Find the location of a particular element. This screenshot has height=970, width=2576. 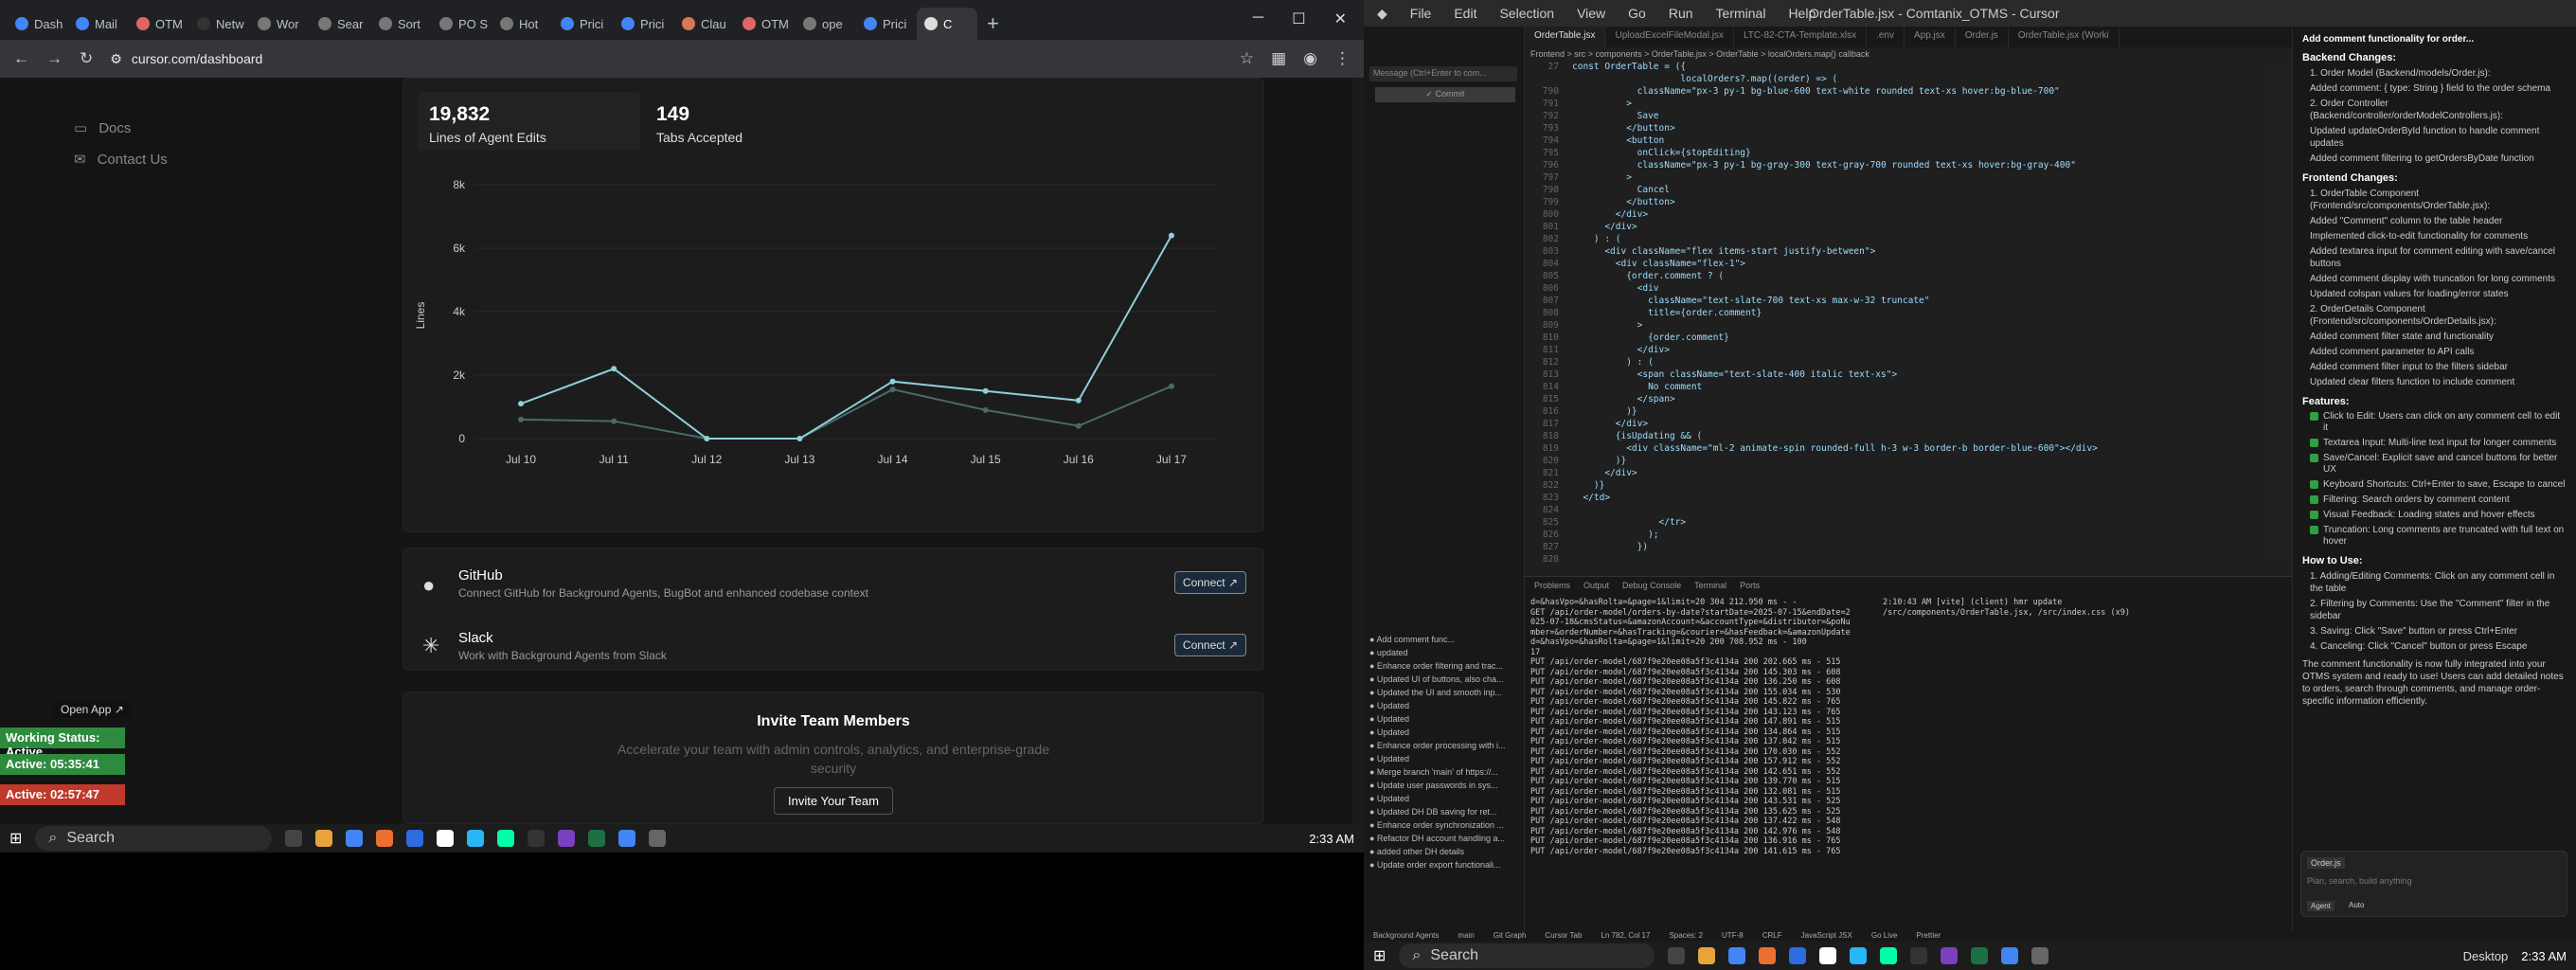

status-item: Ln 782, Col 17 is located at coordinates (1625, 936).